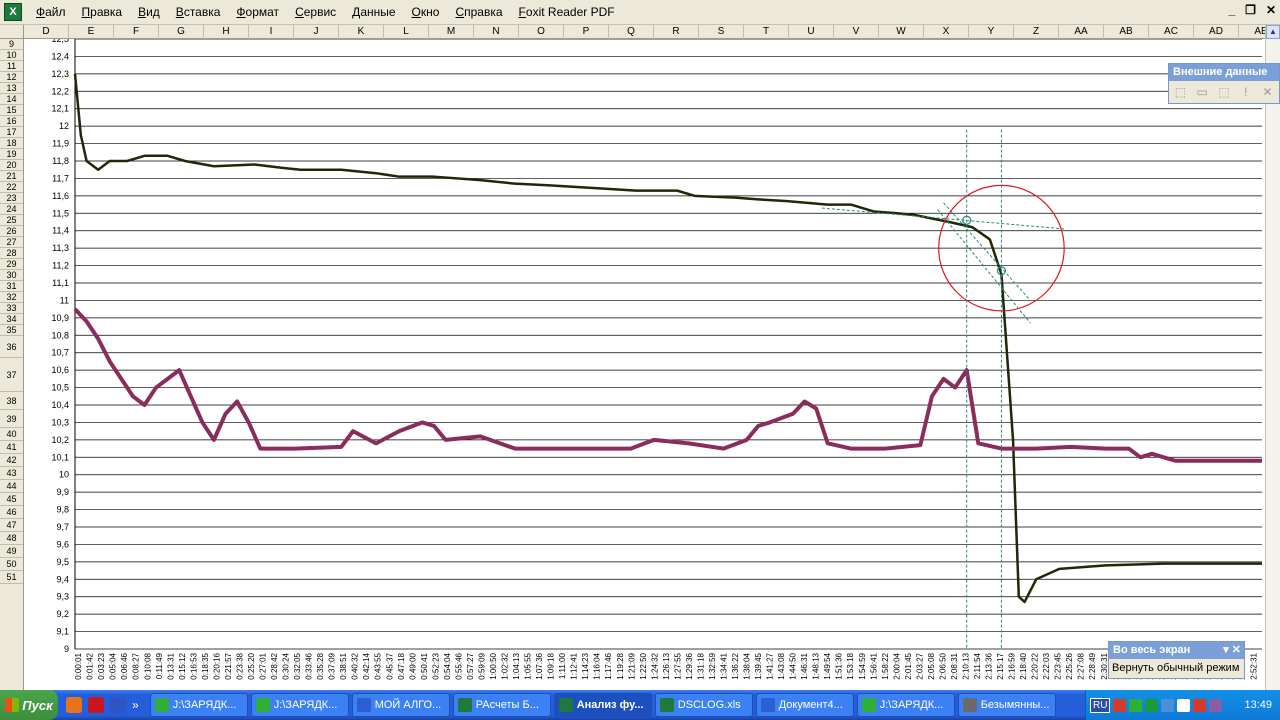  Describe the element at coordinates (316, 32) in the screenshot. I see `column-header-J: J` at that location.